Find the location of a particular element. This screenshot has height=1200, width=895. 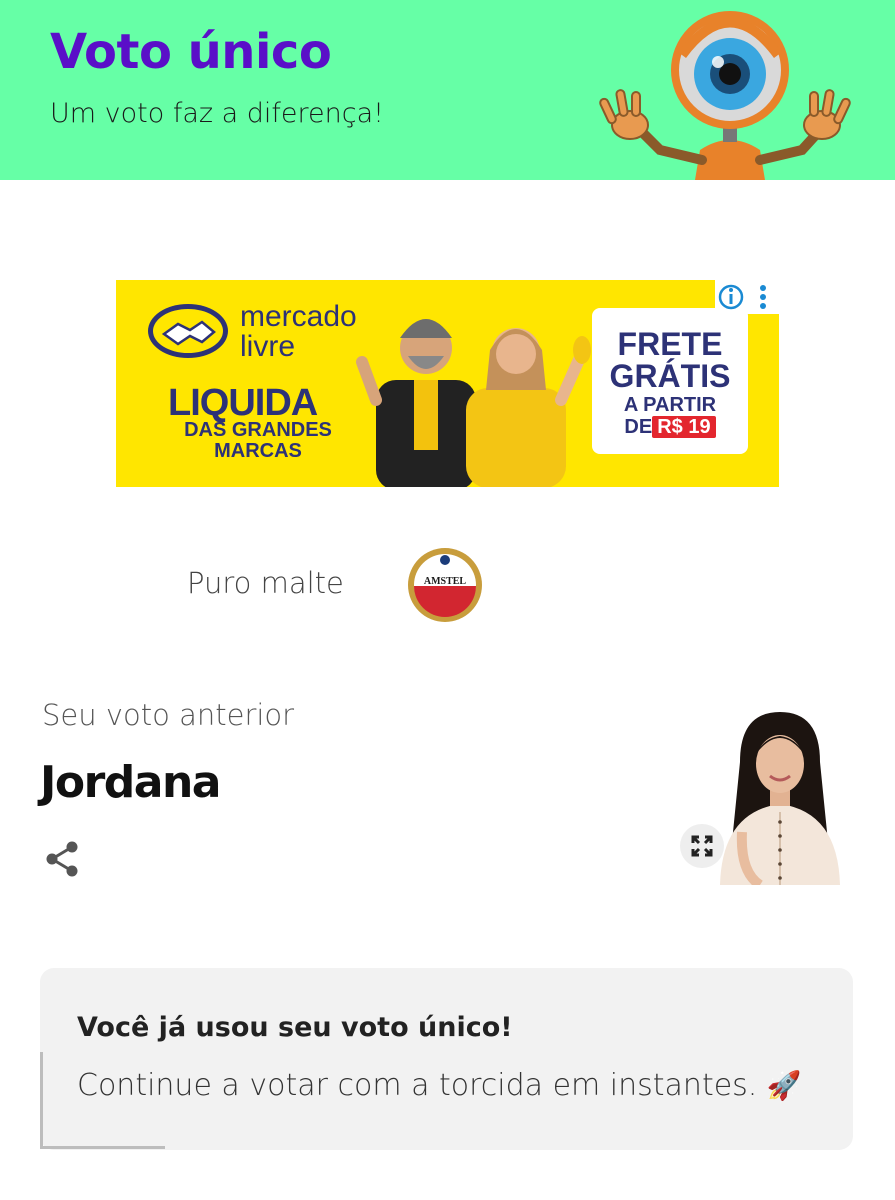

eye-mascot-icon is located at coordinates (725, 95).